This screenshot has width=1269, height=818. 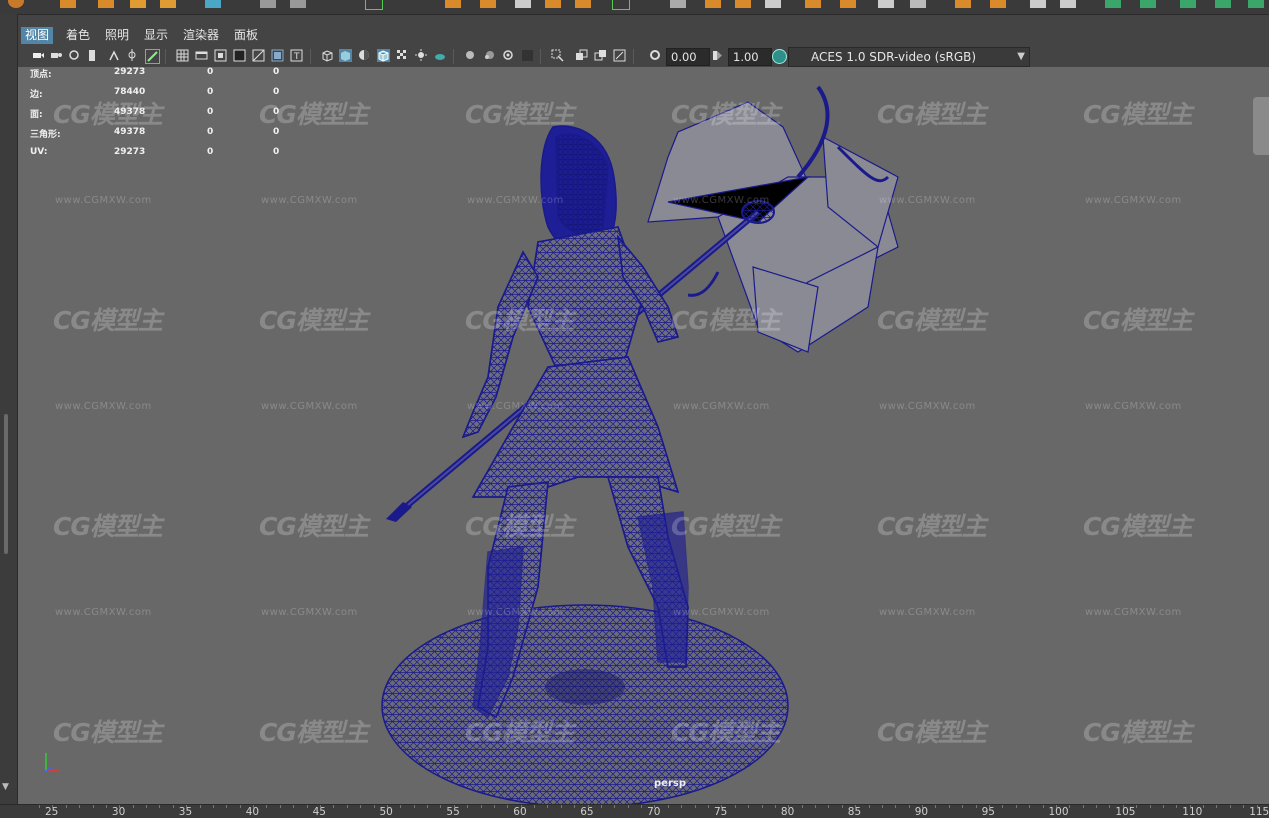 What do you see at coordinates (74, 55) in the screenshot?
I see `bookmark-icon` at bounding box center [74, 55].